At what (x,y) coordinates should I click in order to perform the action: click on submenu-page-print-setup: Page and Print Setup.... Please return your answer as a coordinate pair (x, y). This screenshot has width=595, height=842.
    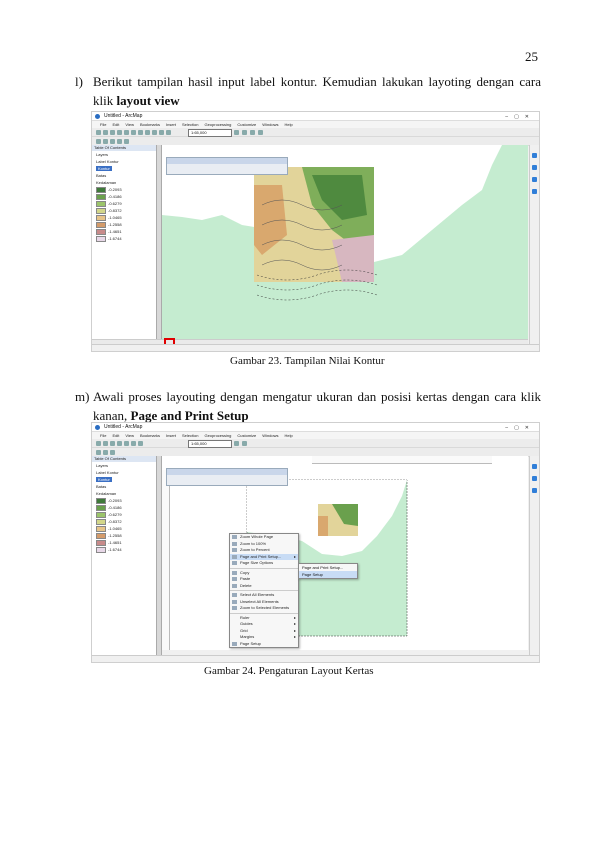
    Looking at the image, I should click on (328, 567).